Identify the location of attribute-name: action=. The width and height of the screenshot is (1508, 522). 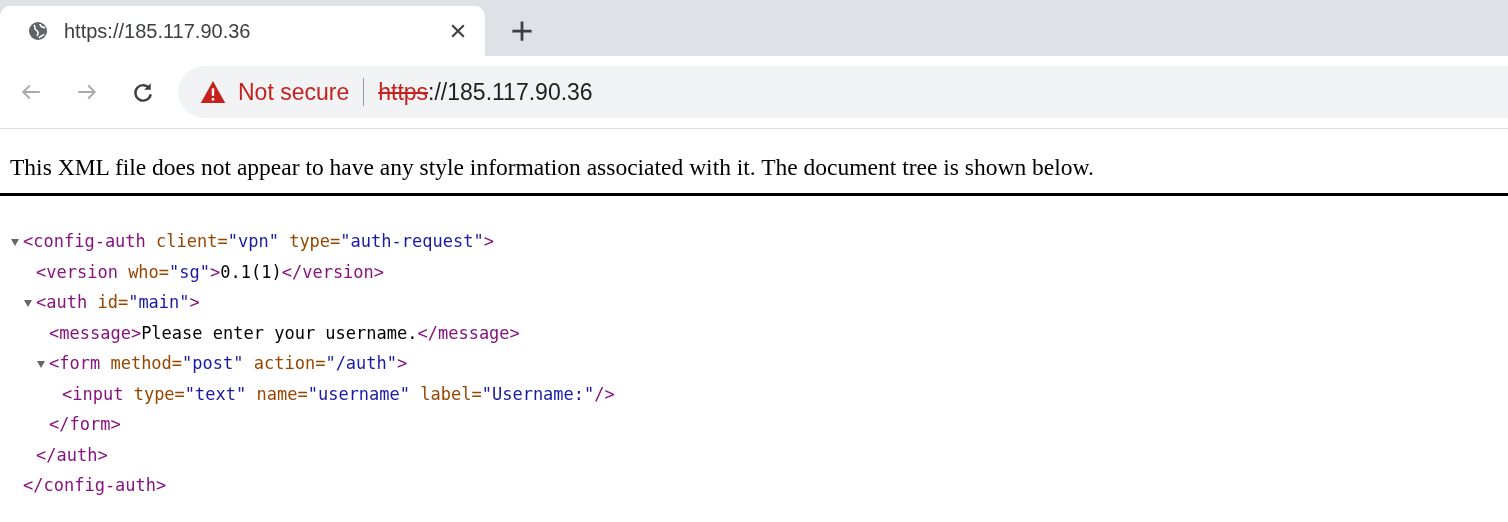
(289, 363).